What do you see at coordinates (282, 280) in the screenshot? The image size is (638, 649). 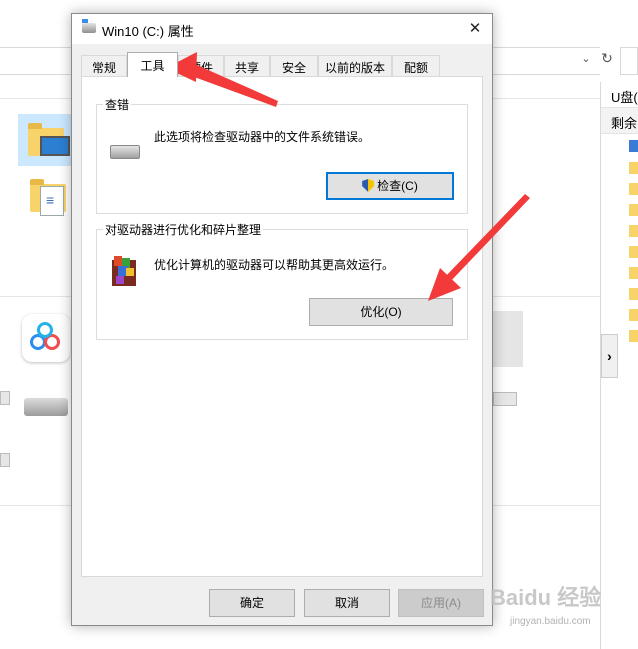 I see `optimize-group: 对驱动器进行优化和碎片整理 优化计算机的驱动器可以帮助其更高效运行。 优化(O)` at bounding box center [282, 280].